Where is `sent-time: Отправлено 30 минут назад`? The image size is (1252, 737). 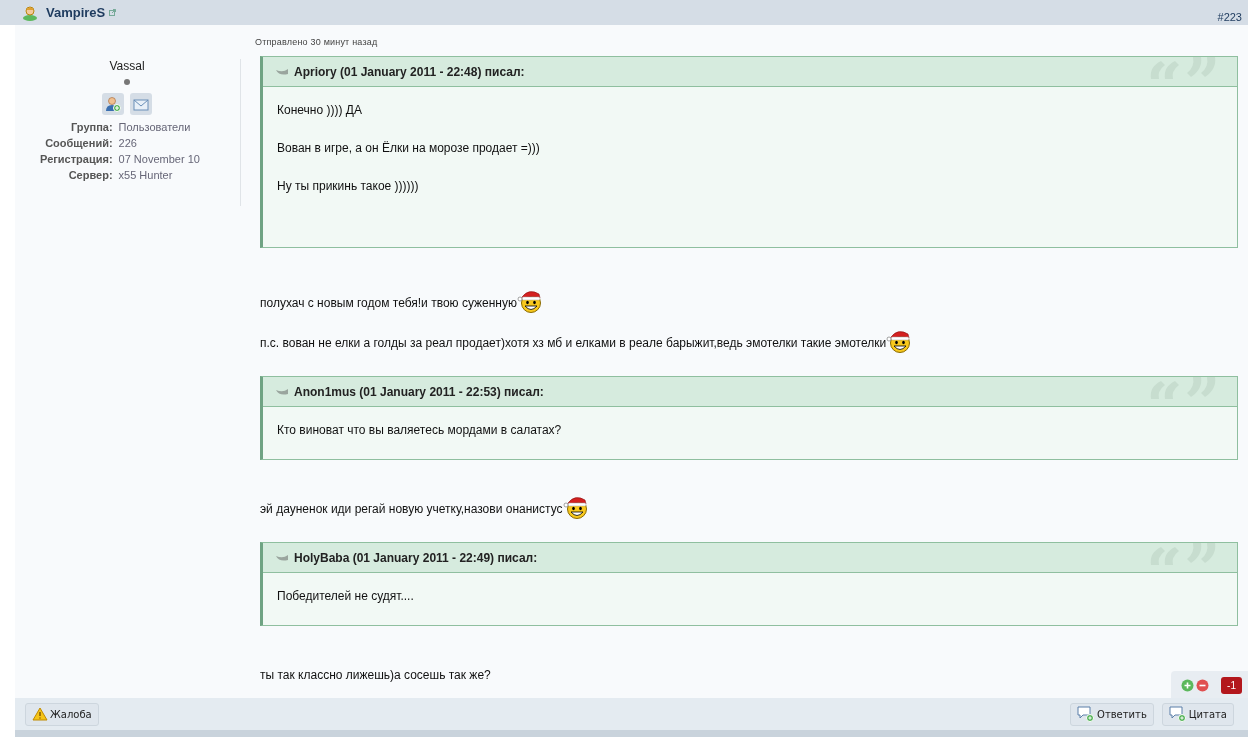 sent-time: Отправлено 30 минут назад is located at coordinates (317, 42).